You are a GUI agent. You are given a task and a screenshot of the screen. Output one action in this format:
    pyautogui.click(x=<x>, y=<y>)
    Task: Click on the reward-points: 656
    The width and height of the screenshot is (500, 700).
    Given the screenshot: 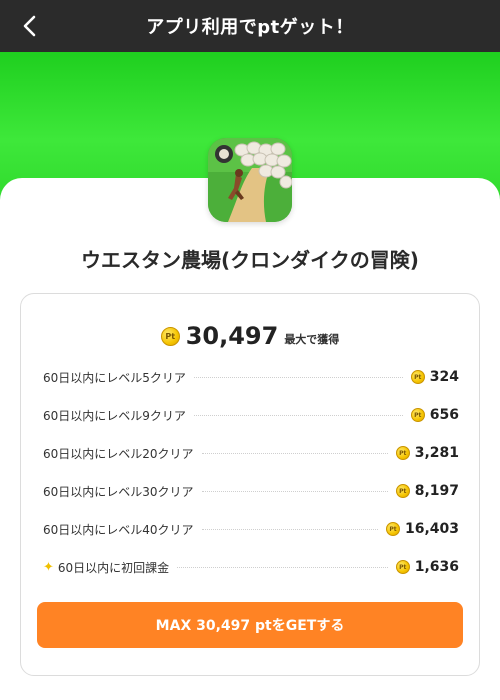 What is the action you would take?
    pyautogui.click(x=444, y=415)
    